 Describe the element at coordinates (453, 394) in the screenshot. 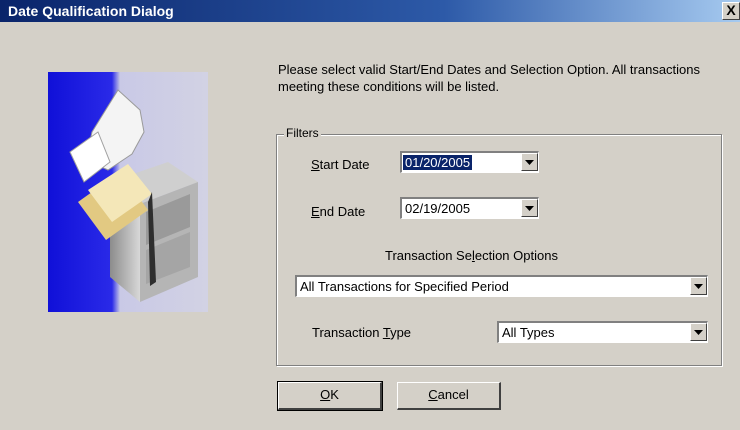

I see `cancel-button-label-rest: ancel` at that location.